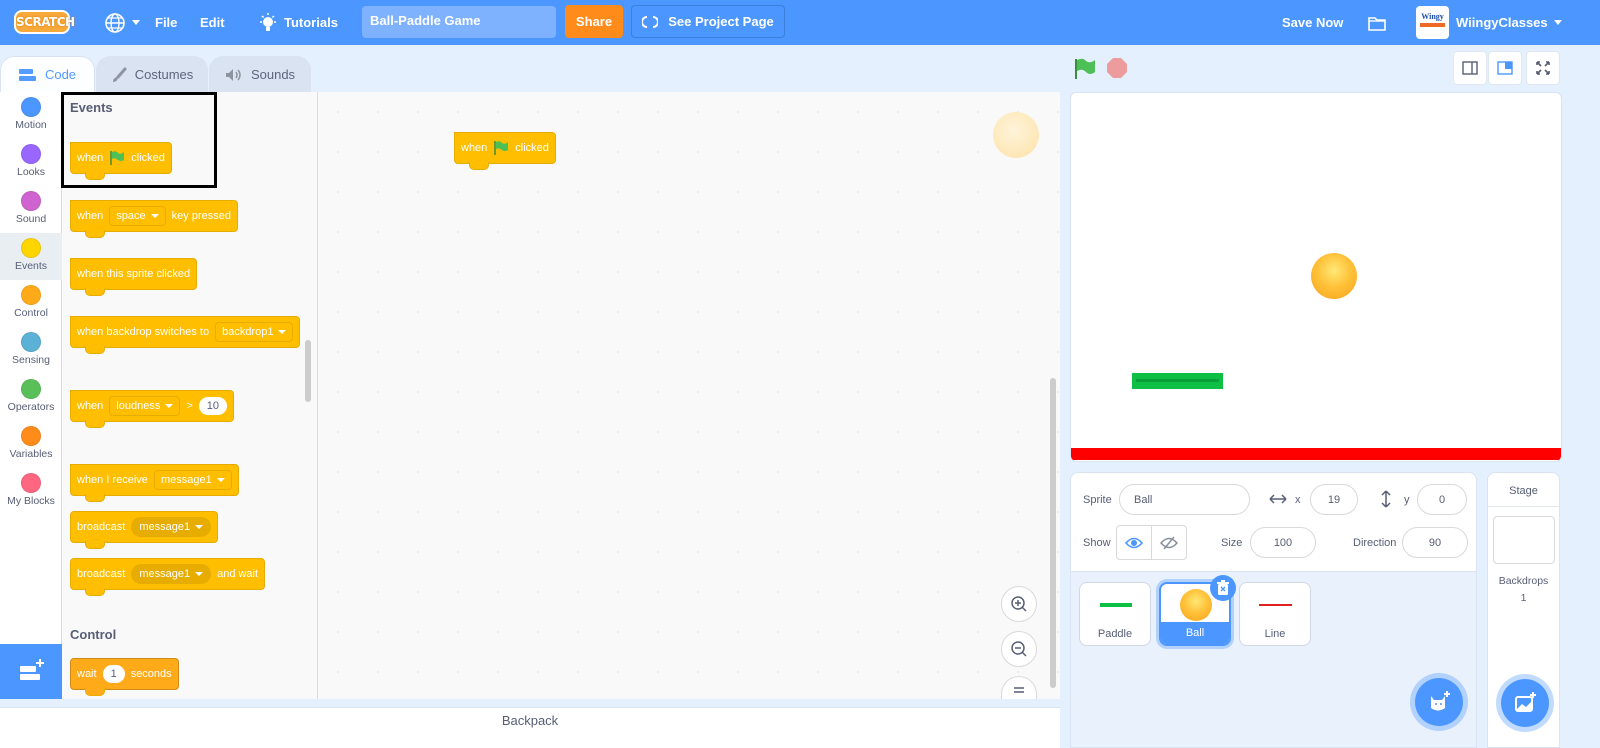  I want to click on zoom-out-icon, so click(1019, 649).